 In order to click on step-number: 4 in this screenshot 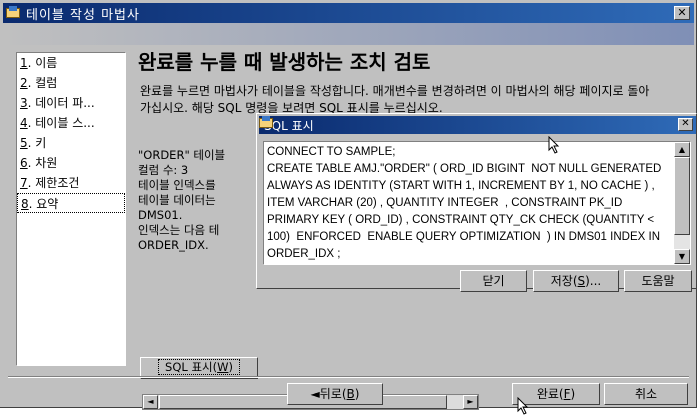, I will do `click(24, 123)`.